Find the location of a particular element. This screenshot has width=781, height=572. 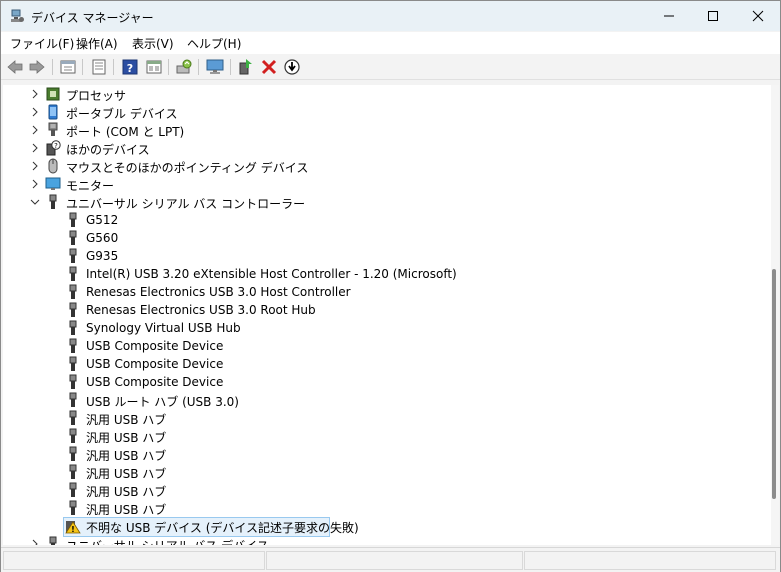

grid-view-icon is located at coordinates (154, 67).